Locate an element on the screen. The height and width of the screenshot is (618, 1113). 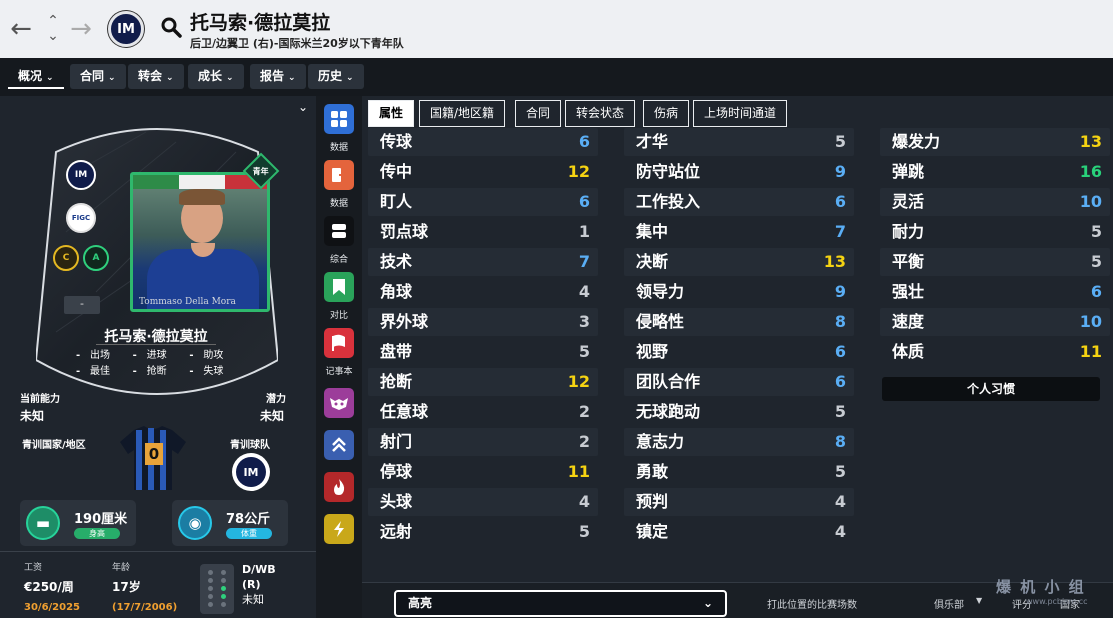
club-label: 俱乐部 is located at coordinates (949, 603).